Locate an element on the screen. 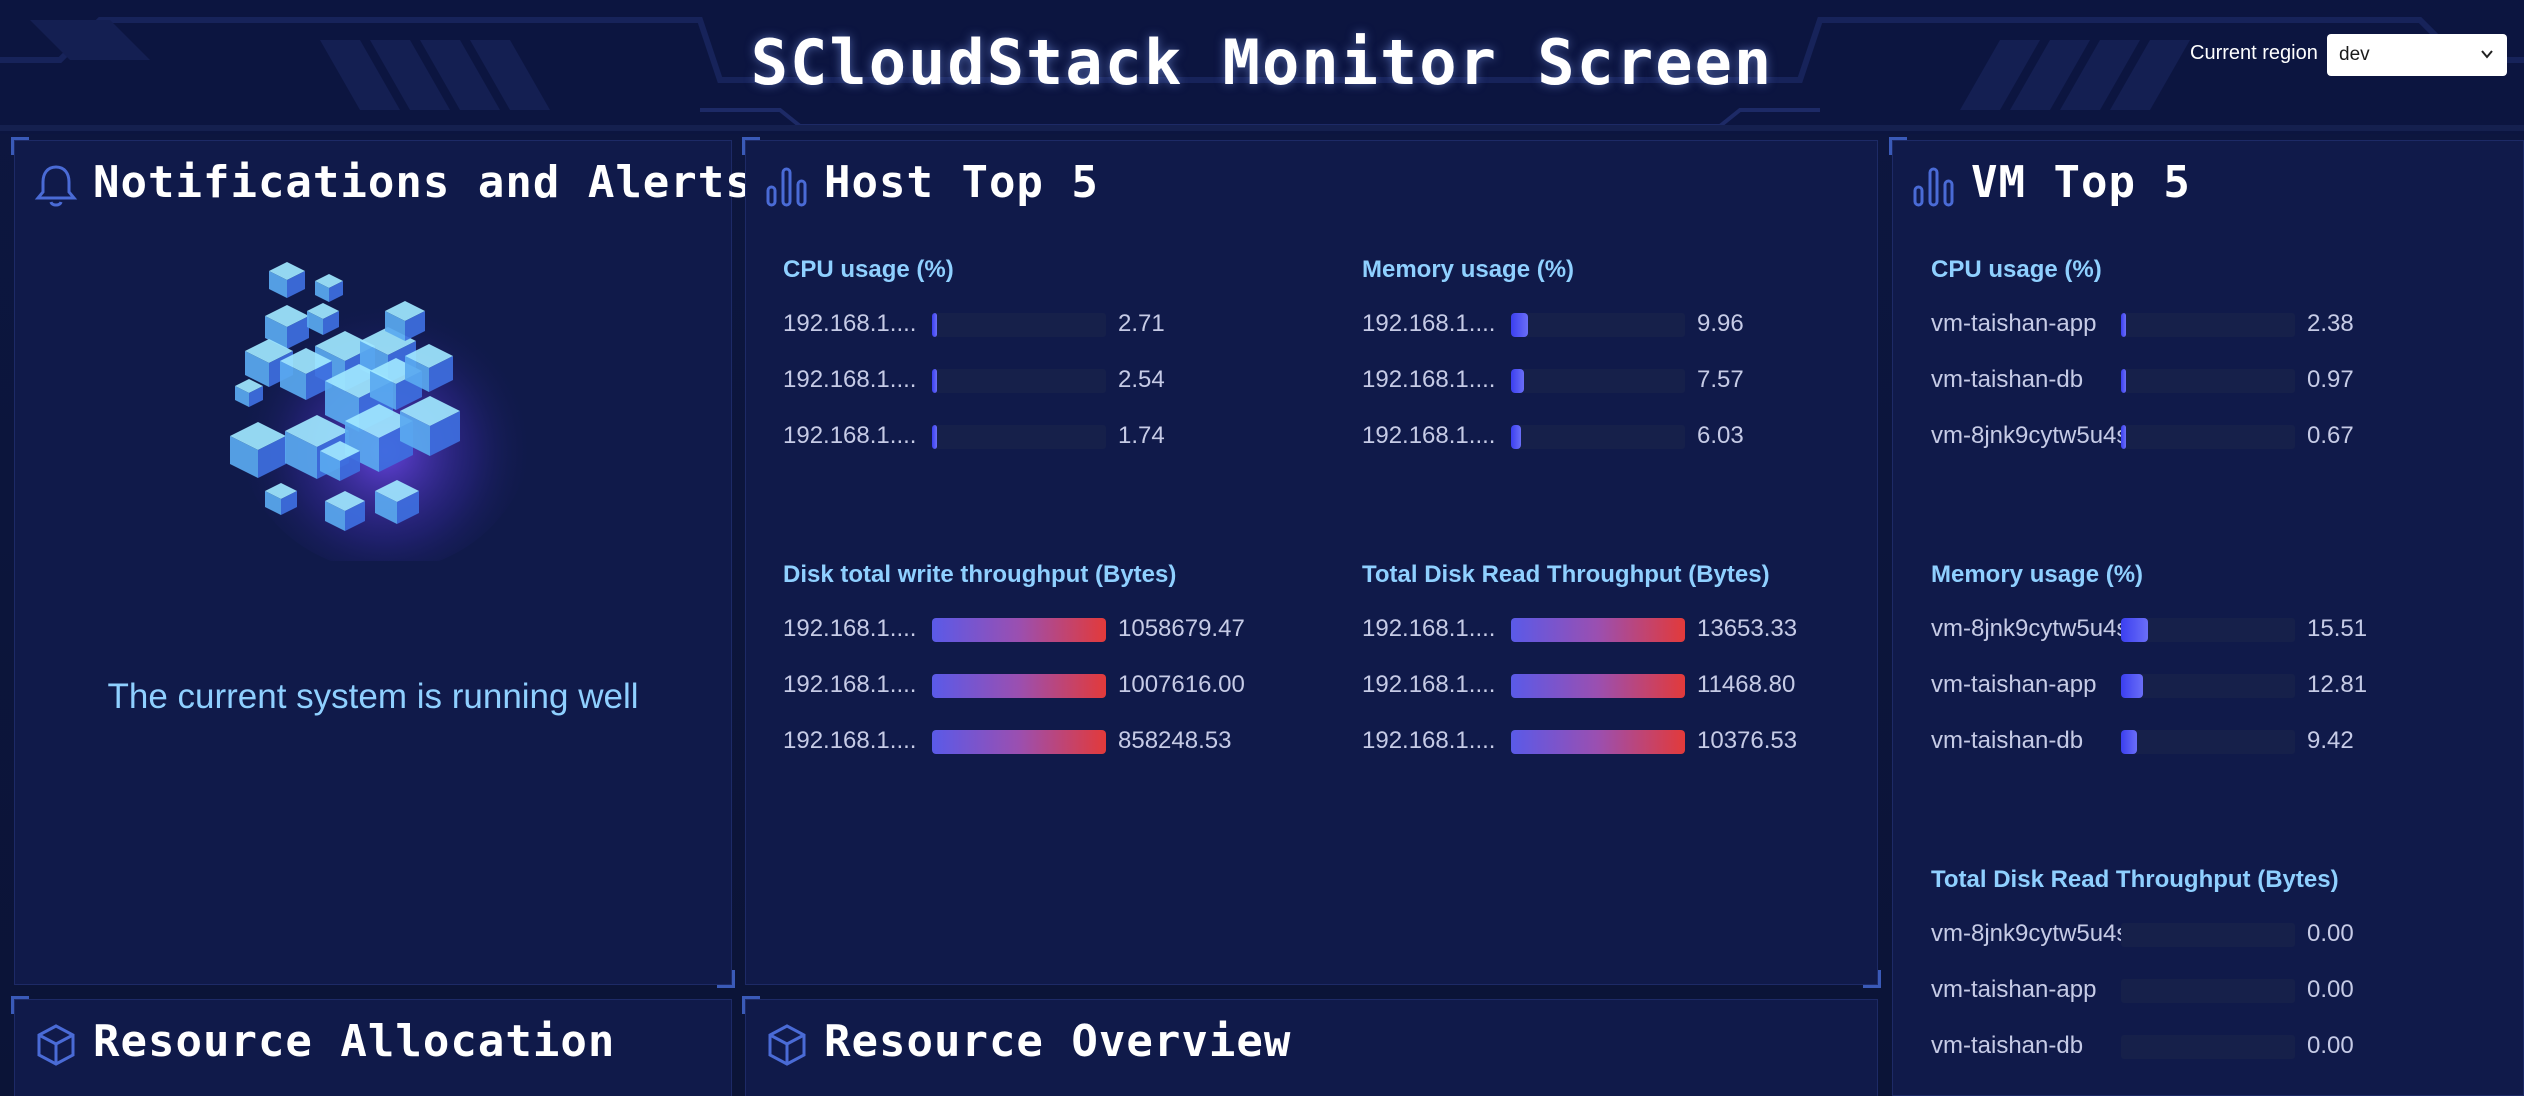  metric-row: 192.168.1.... 1058679.47 is located at coordinates (1063, 631).